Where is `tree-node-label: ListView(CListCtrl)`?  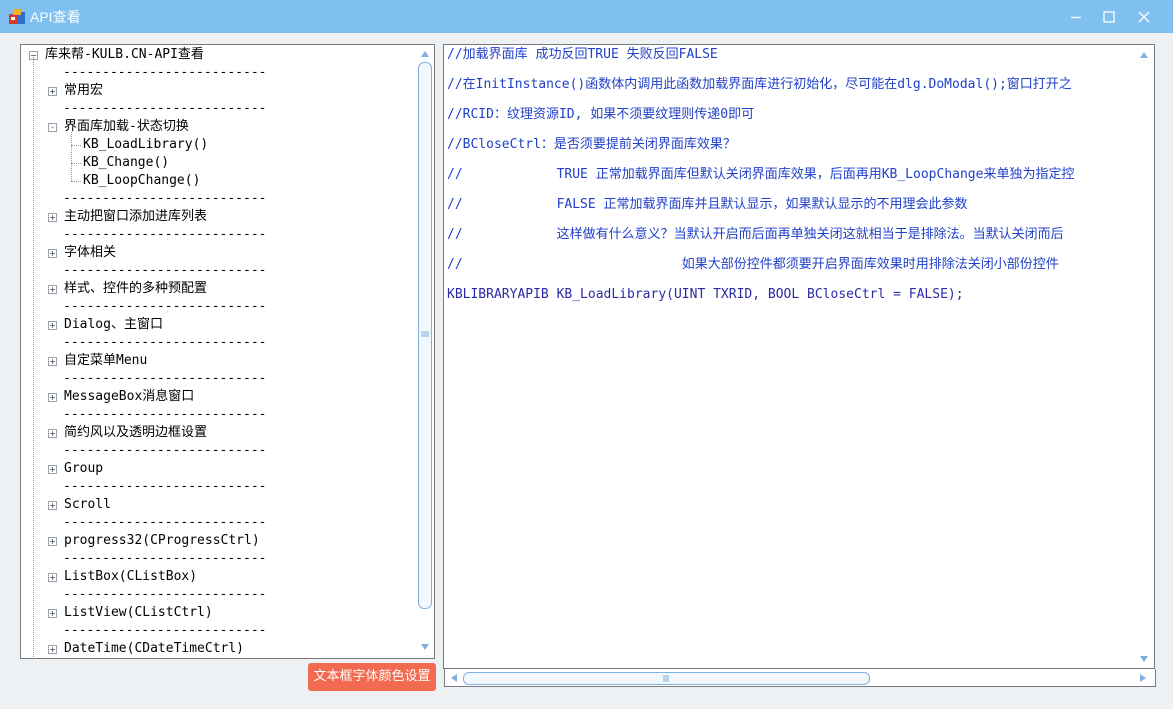 tree-node-label: ListView(CListCtrl) is located at coordinates (138, 612).